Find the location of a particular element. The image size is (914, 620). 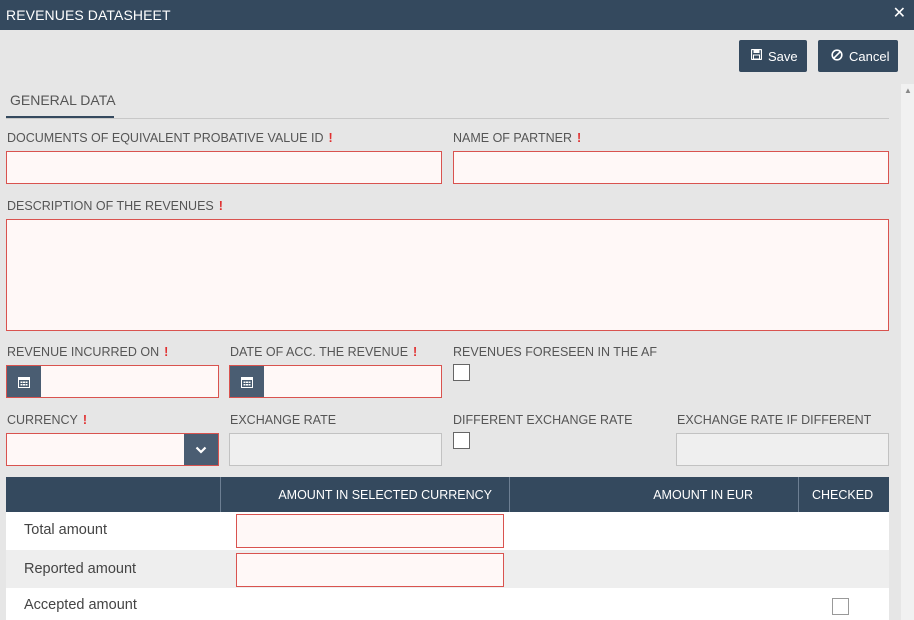

currency-label-text: CURRENCY is located at coordinates (42, 420).